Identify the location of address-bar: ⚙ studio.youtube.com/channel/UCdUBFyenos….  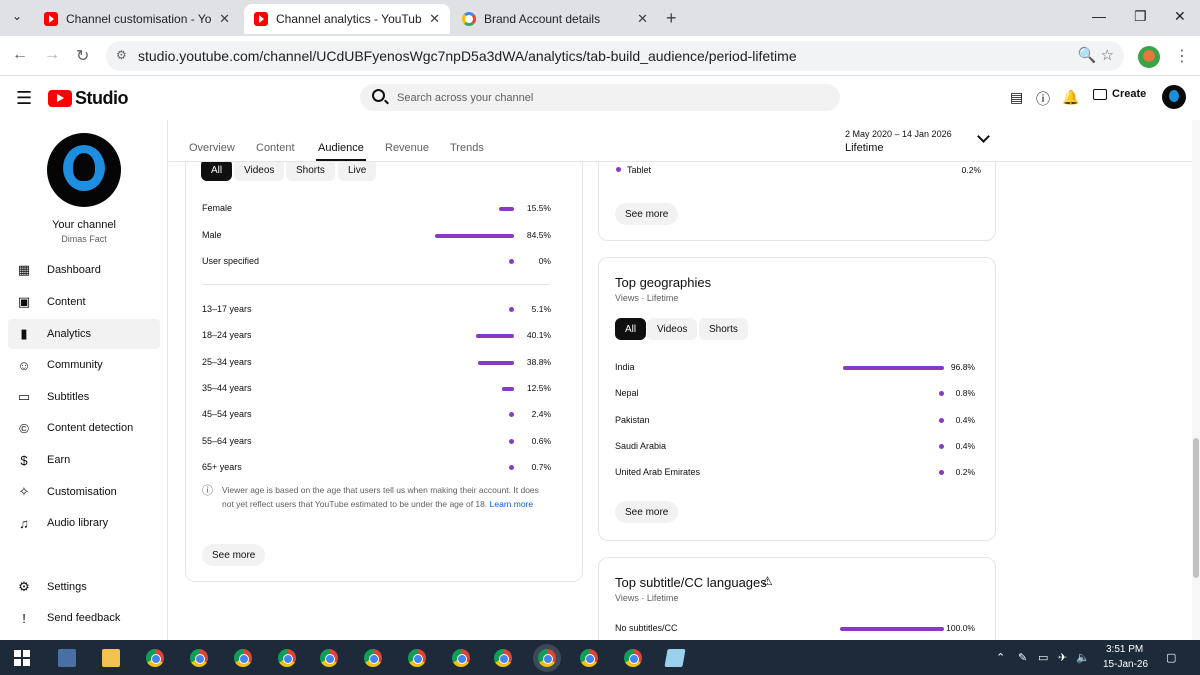
(615, 56).